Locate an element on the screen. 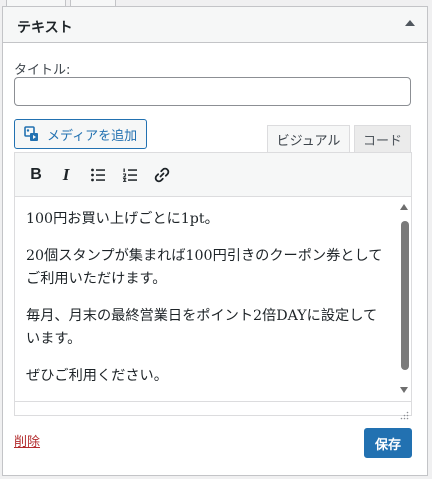  save-button: 保存 is located at coordinates (388, 443).